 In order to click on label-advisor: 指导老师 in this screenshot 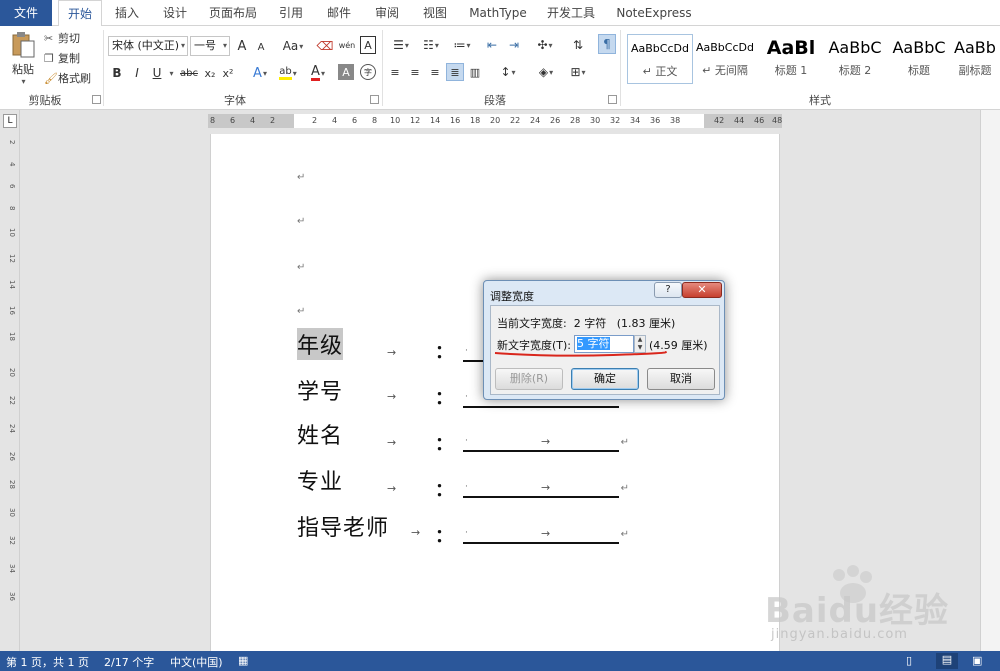, I will do `click(343, 526)`.